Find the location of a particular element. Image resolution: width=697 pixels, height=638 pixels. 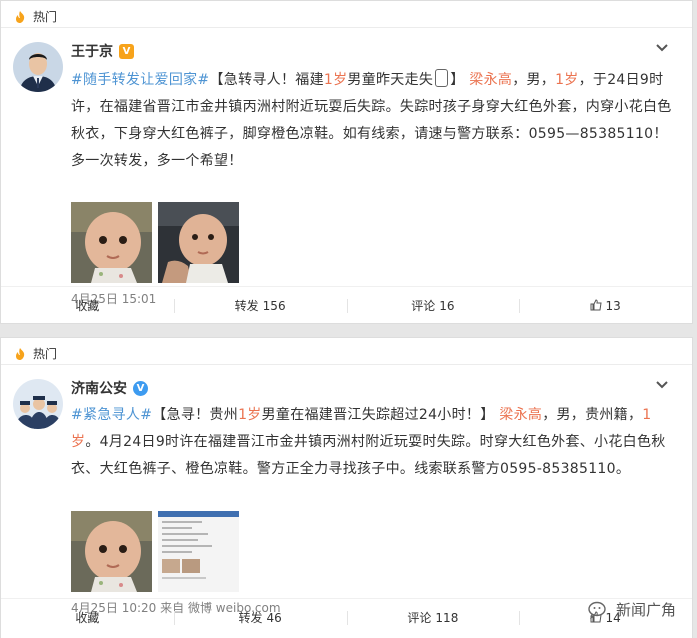

avatar-police-group is located at coordinates (38, 404).